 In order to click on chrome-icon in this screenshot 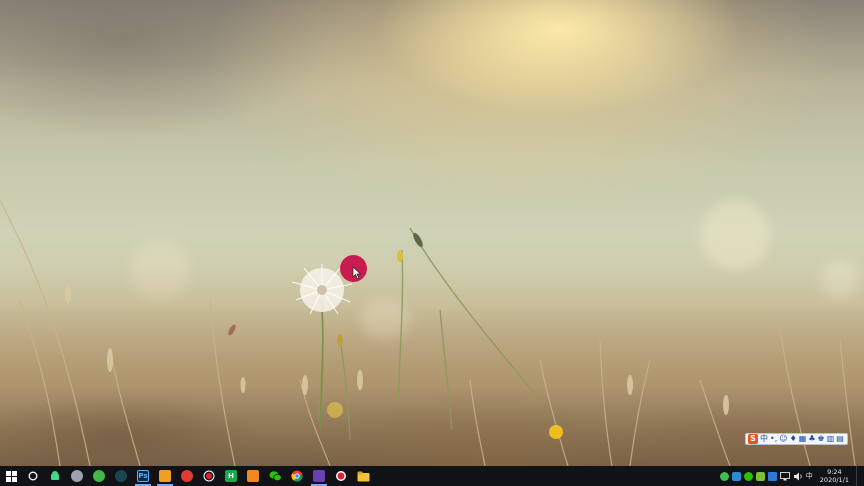, I will do `click(297, 476)`.